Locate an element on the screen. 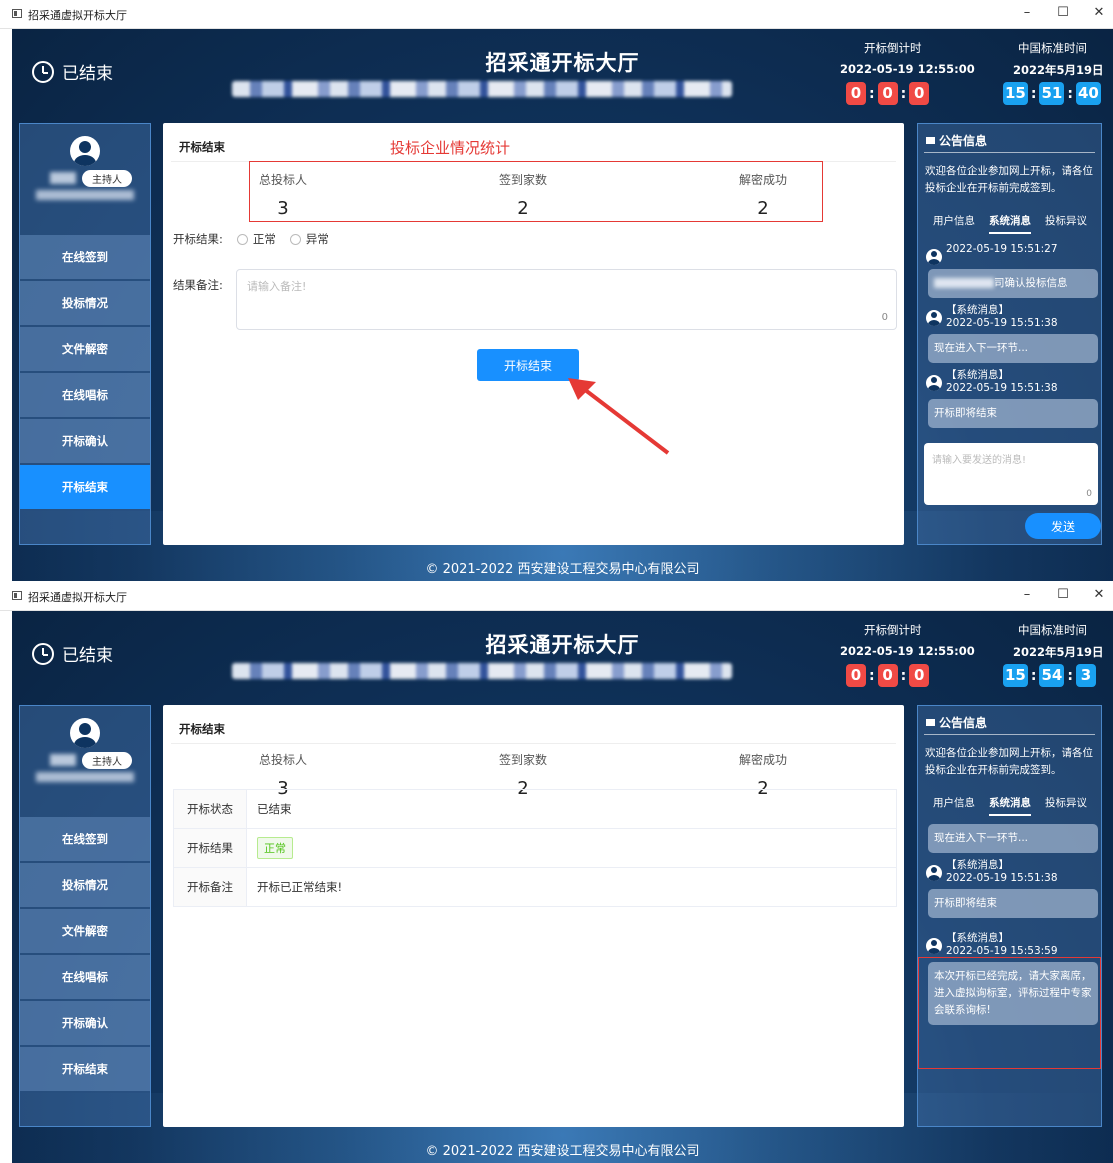 The width and height of the screenshot is (1113, 1163). host-badge: 主持人 is located at coordinates (107, 760).